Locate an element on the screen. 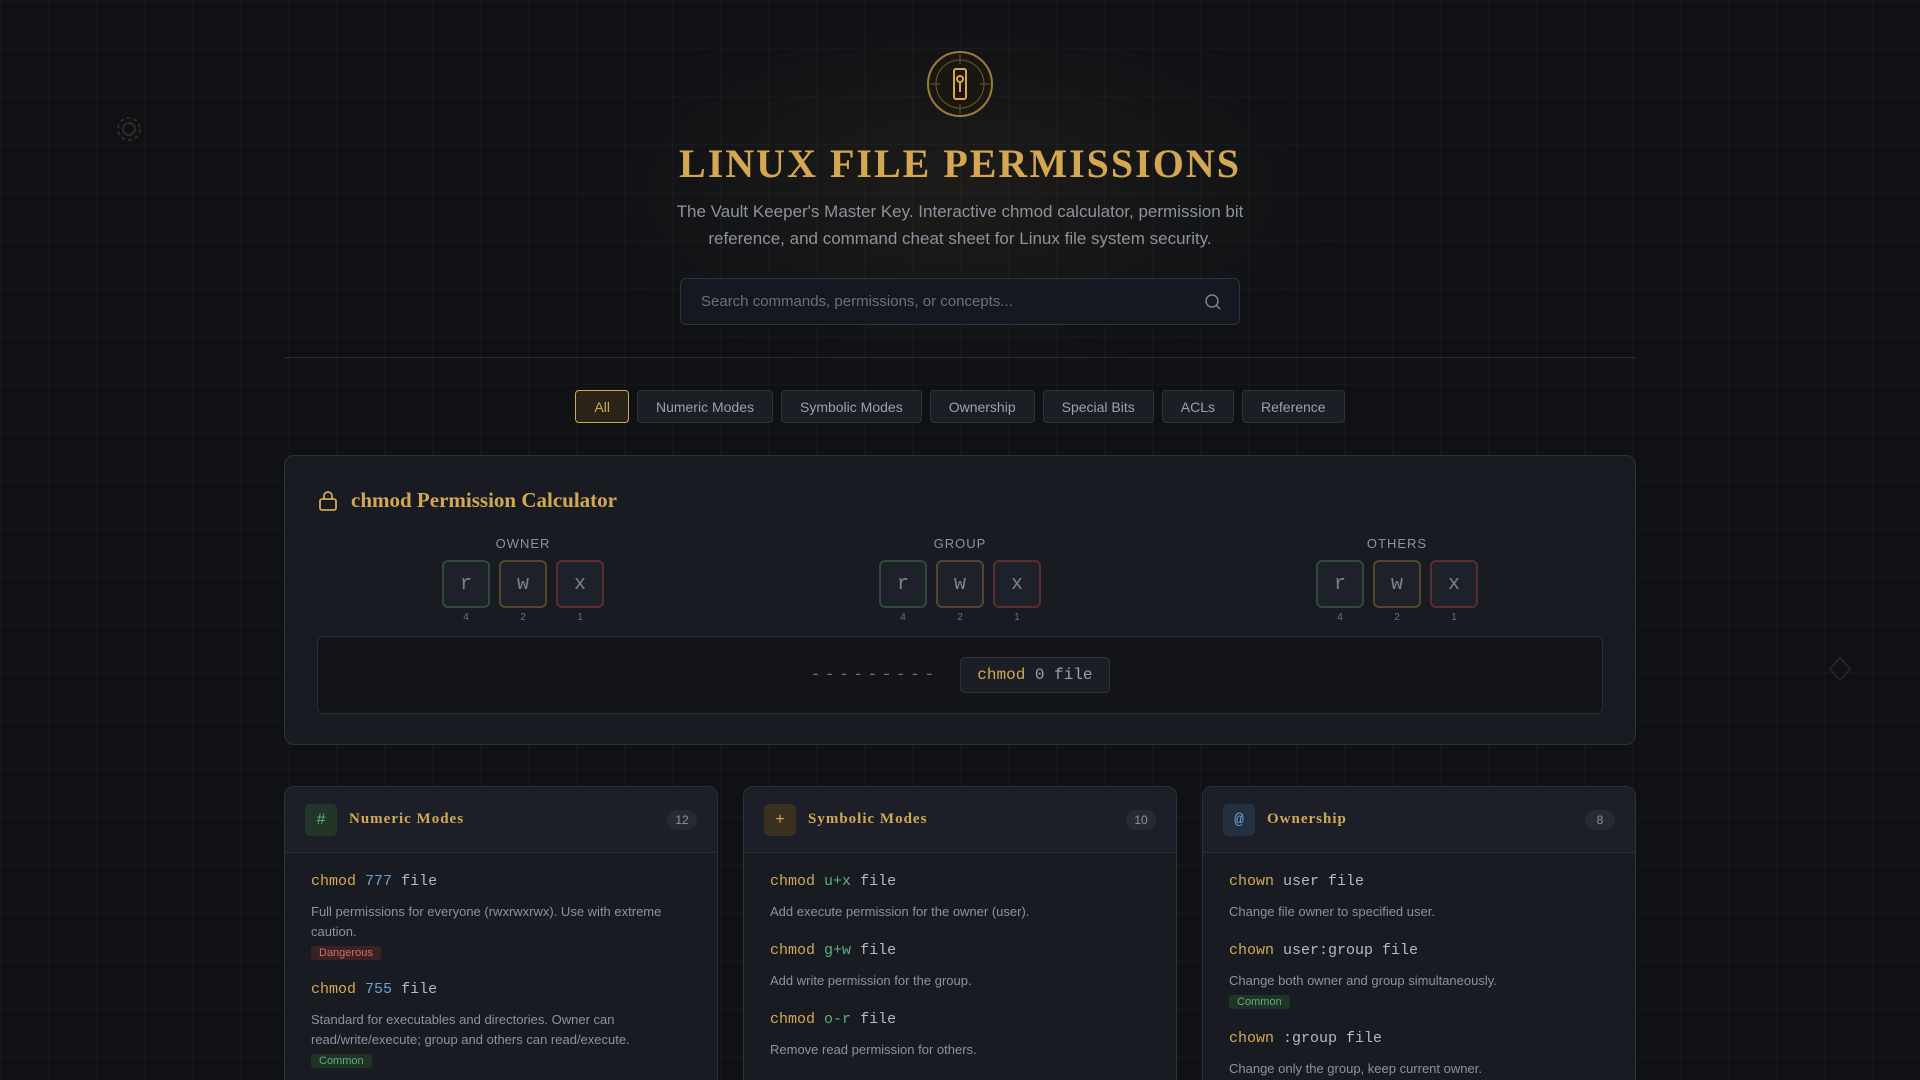 This screenshot has height=1080, width=1920. others-write-toggle: w is located at coordinates (1397, 584).